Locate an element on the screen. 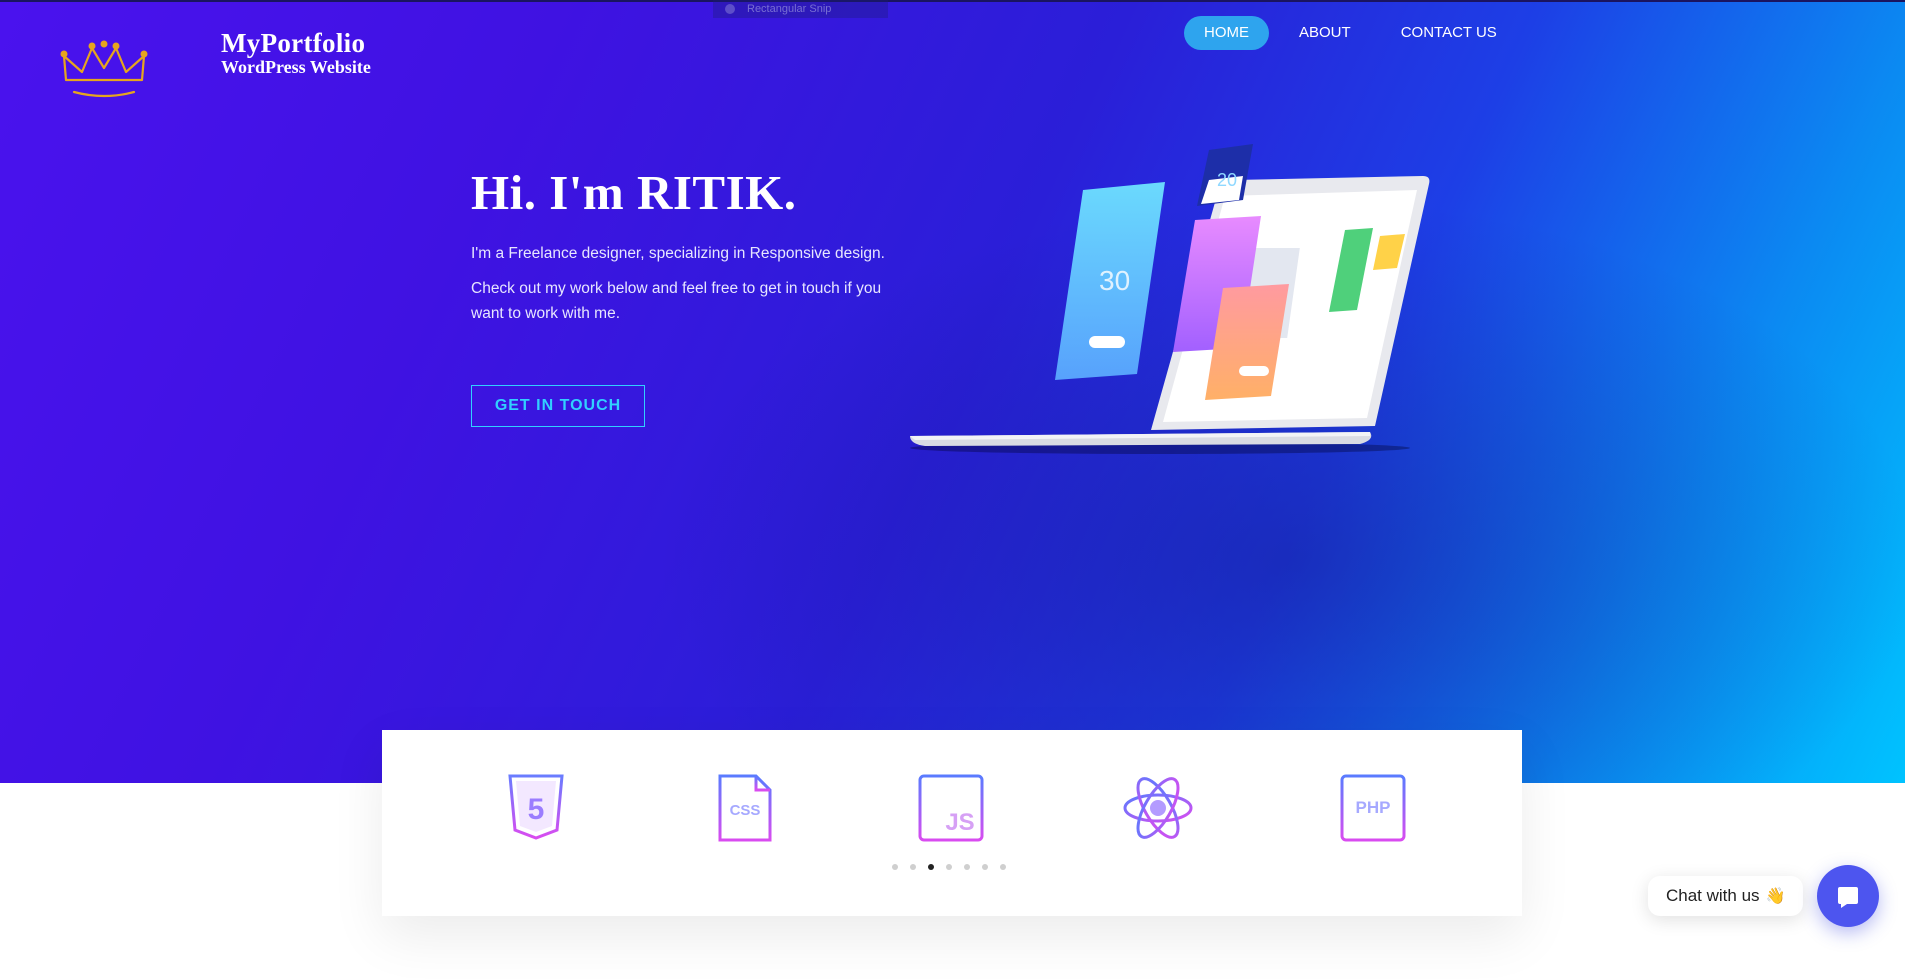 This screenshot has height=979, width=1905. crown-logo-icon is located at coordinates (104, 68).